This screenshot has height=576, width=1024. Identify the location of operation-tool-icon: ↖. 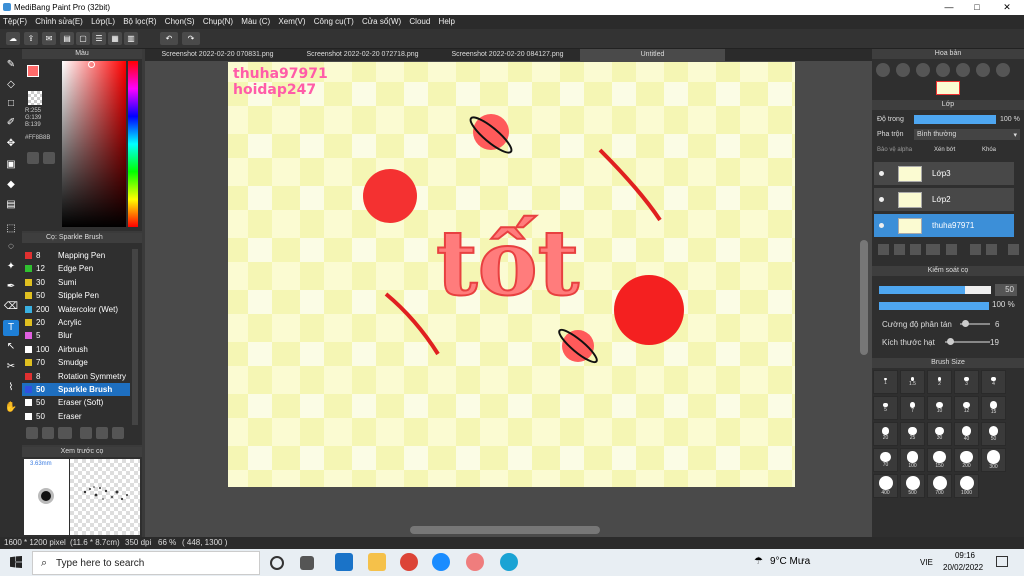
(11, 347).